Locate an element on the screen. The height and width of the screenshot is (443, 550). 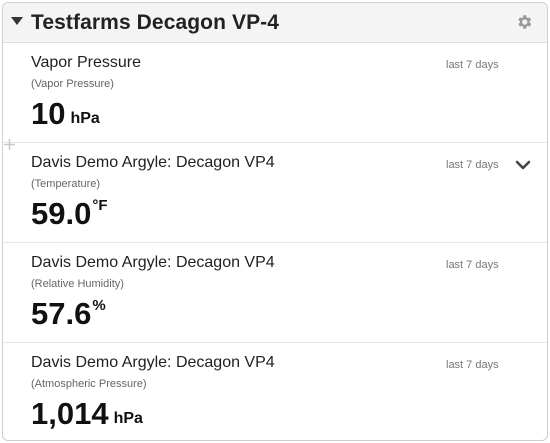
drag-handle-icon is located at coordinates (9, 144).